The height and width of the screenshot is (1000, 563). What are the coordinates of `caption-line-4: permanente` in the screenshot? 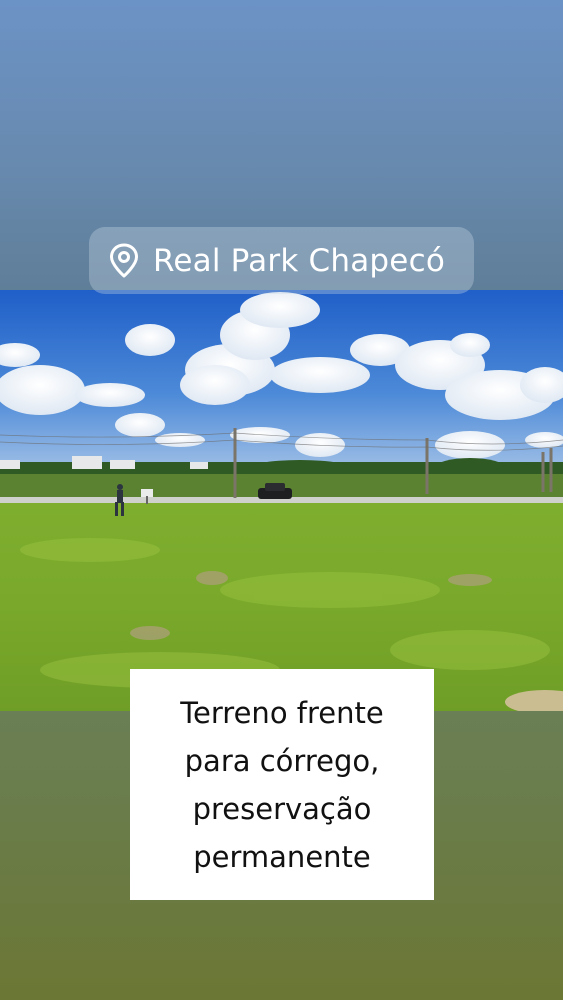 It's located at (282, 856).